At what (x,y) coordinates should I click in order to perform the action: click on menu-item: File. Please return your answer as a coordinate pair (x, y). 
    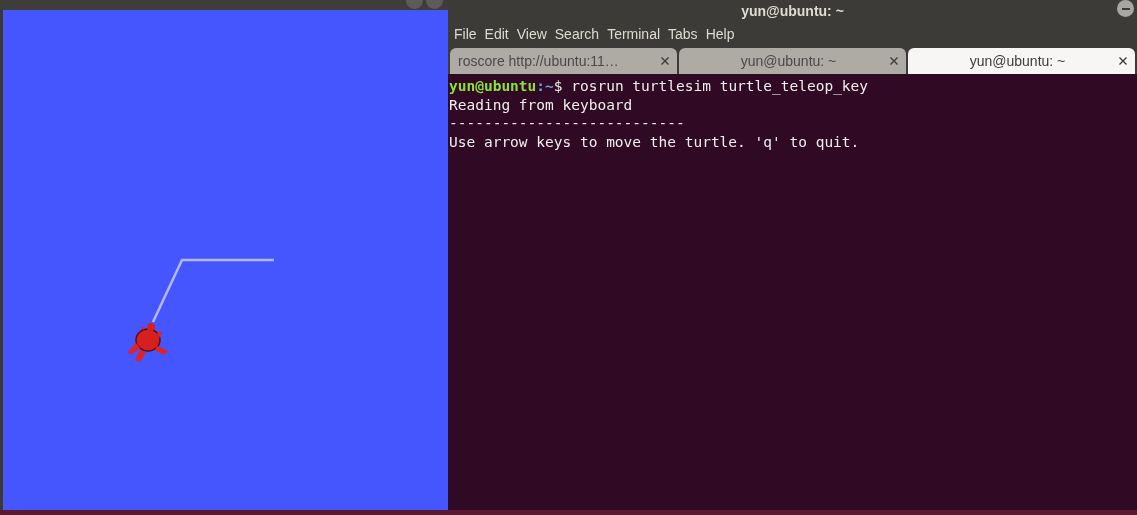
    Looking at the image, I should click on (465, 34).